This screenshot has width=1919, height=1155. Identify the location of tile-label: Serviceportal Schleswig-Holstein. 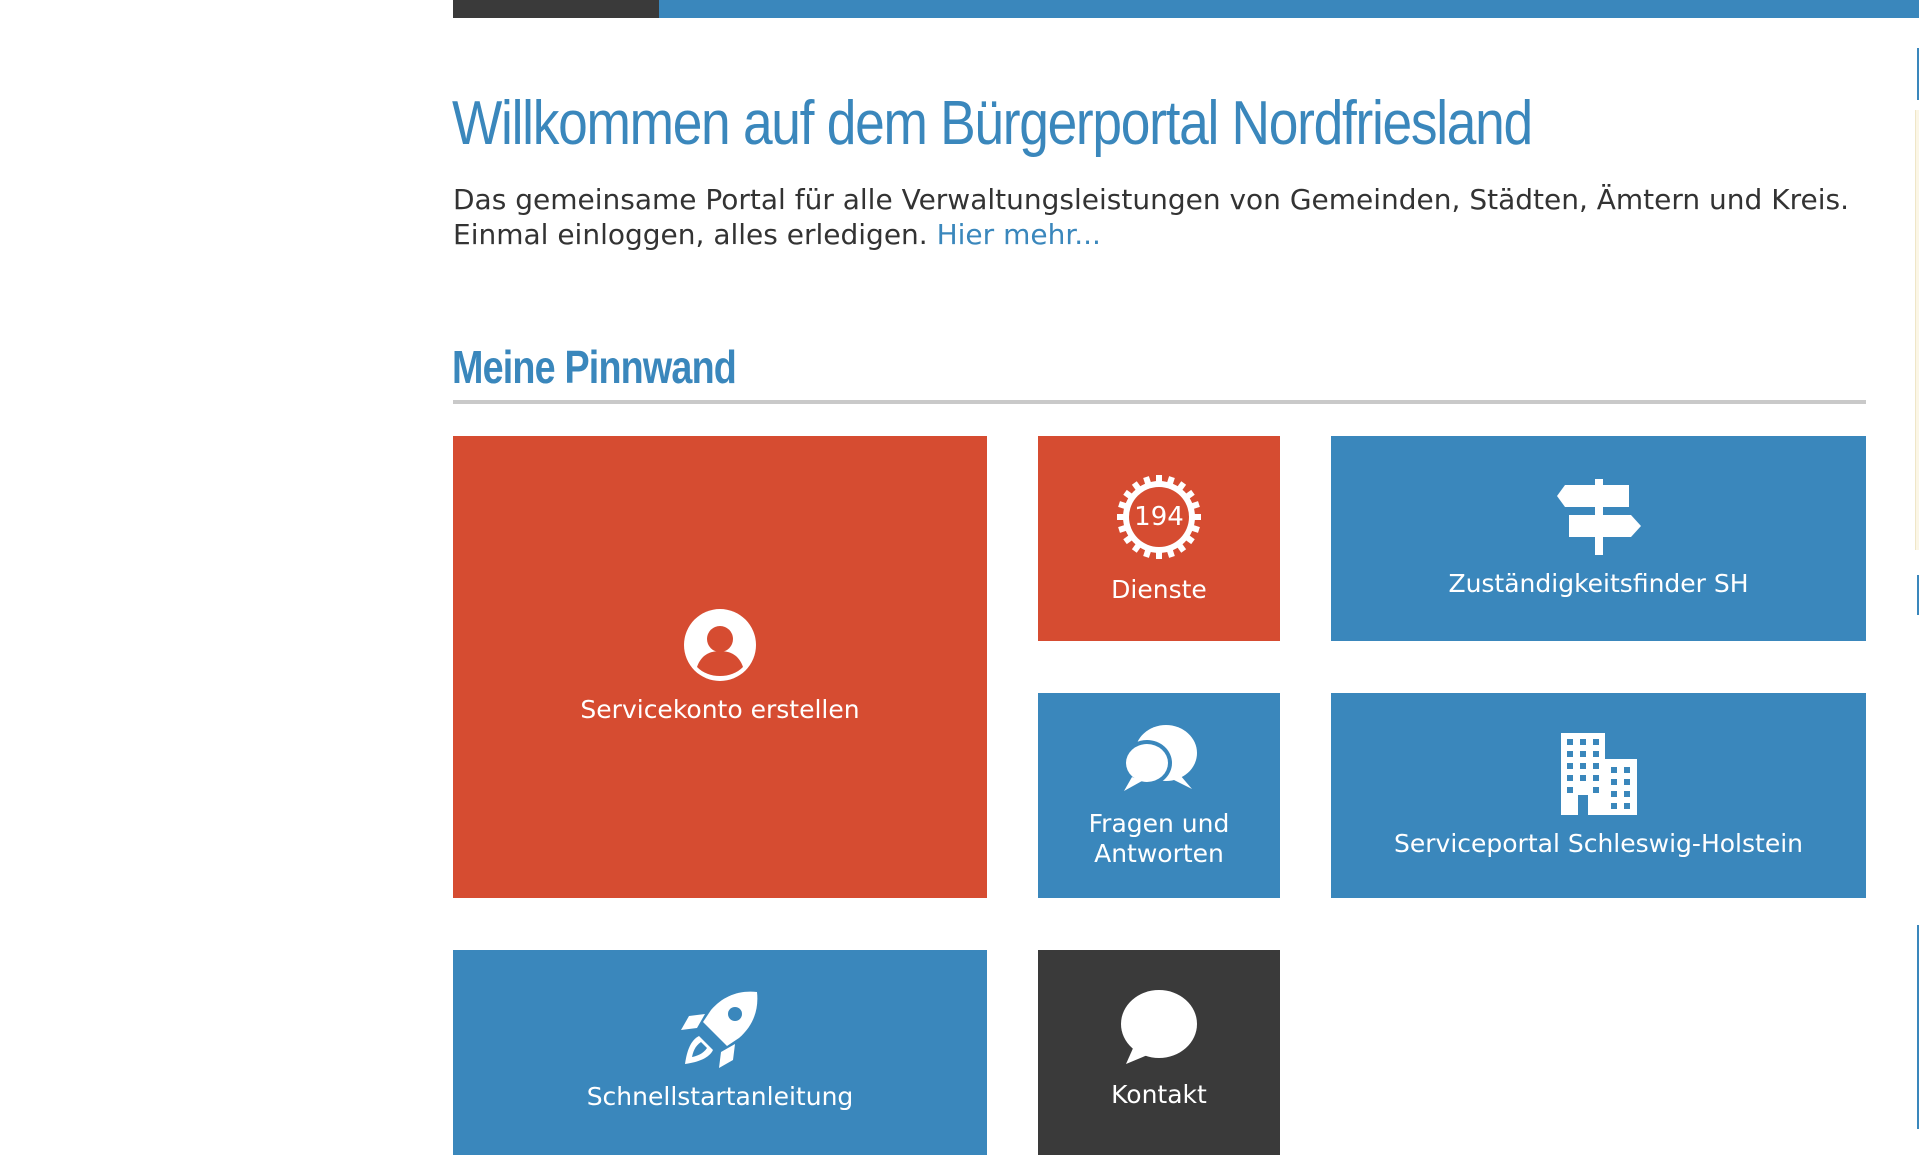
(1598, 843).